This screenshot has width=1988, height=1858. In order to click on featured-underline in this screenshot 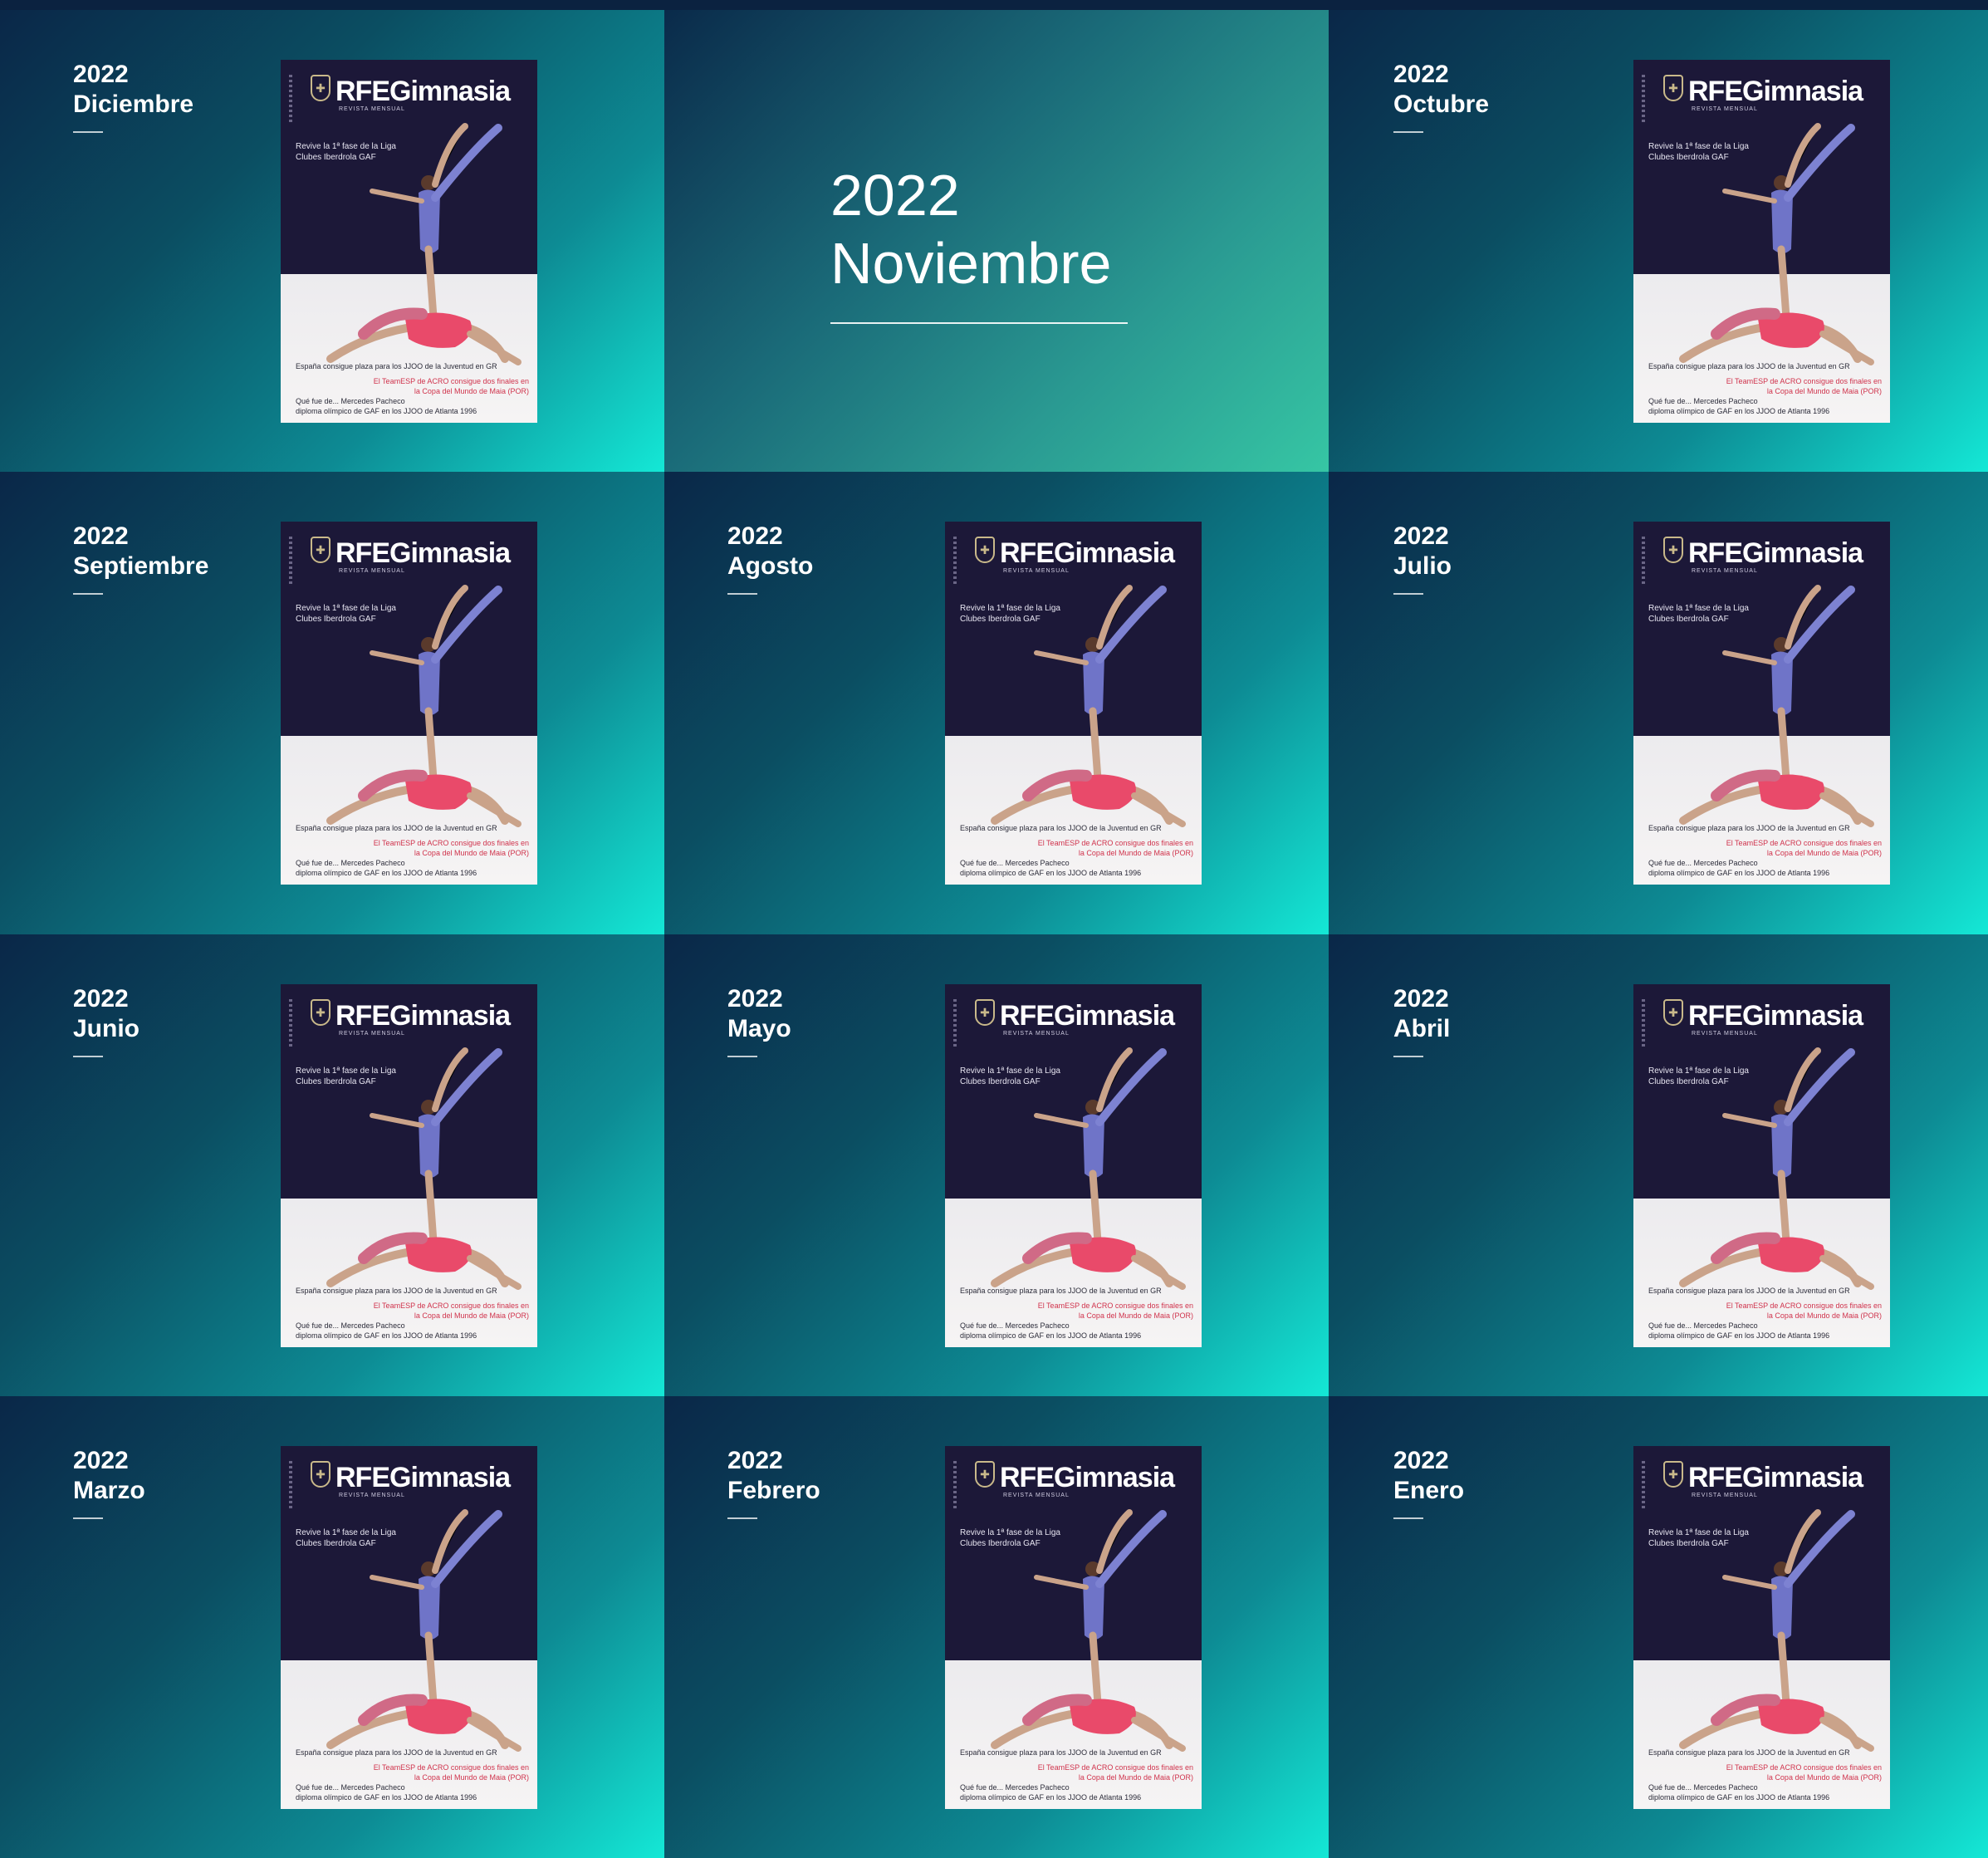, I will do `click(979, 323)`.